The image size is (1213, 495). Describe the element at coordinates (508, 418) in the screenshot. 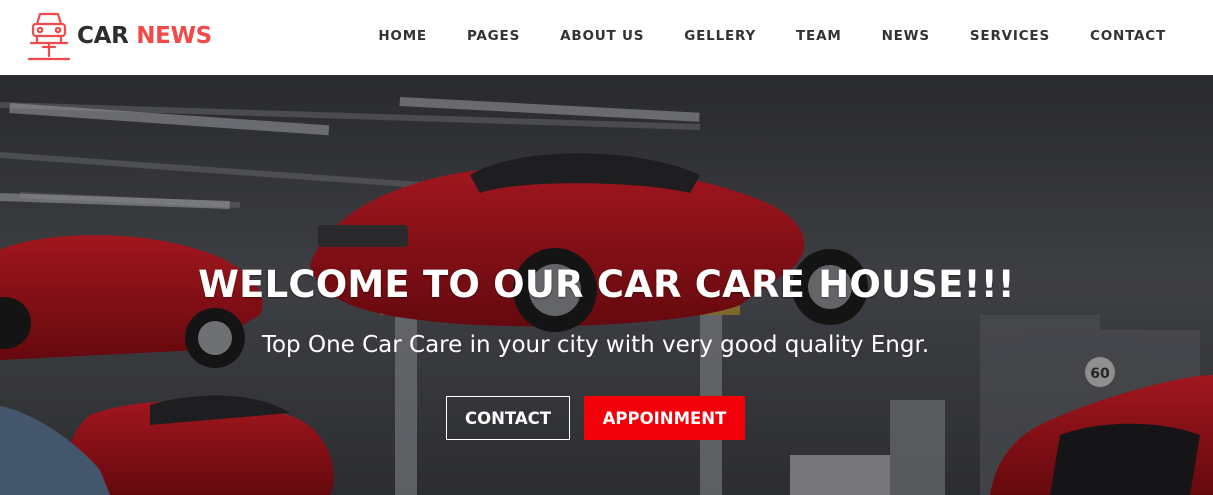

I see `contact-button: CONTACT` at that location.